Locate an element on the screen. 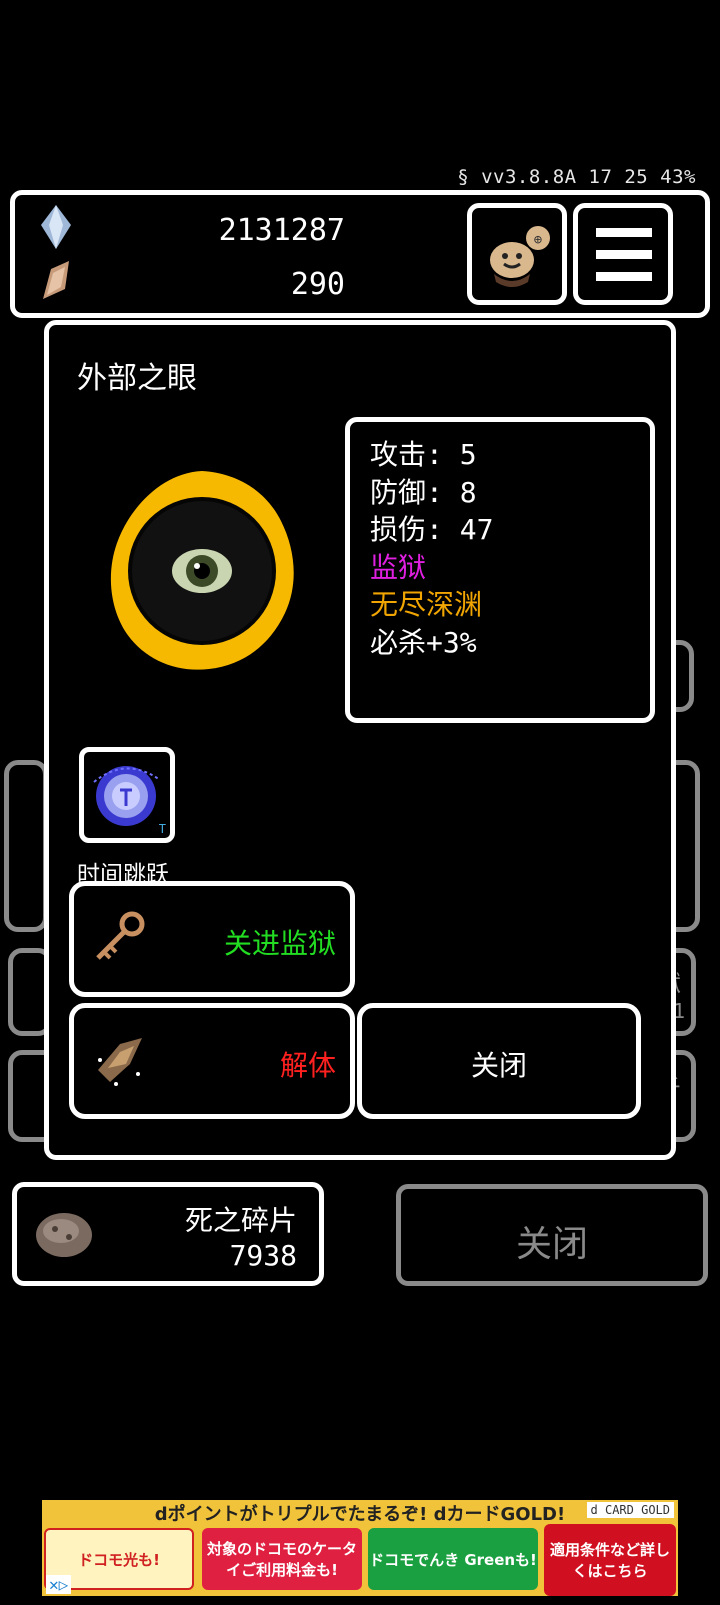  stat-damage: 损伤: 47 is located at coordinates (432, 529).